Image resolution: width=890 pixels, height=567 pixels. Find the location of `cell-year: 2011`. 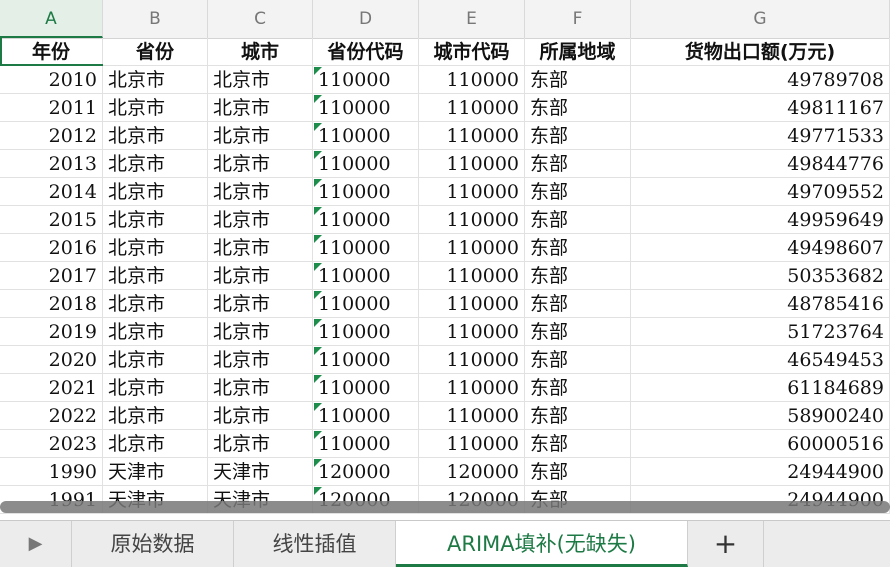

cell-year: 2011 is located at coordinates (51, 108).